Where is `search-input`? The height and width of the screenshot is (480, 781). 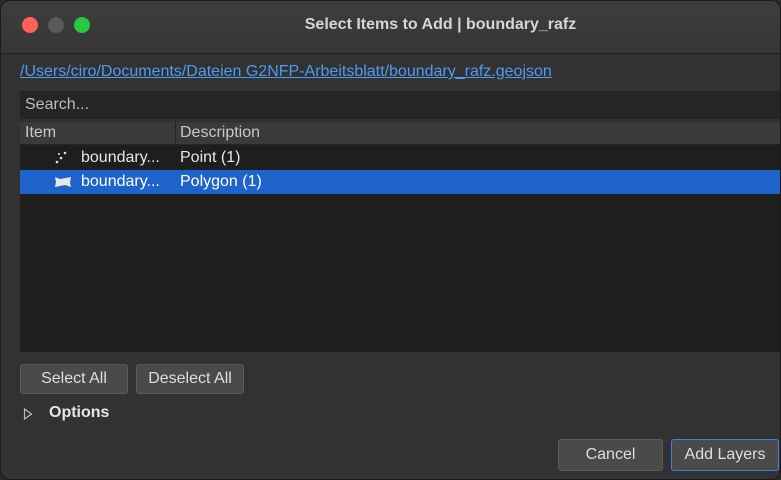 search-input is located at coordinates (400, 105).